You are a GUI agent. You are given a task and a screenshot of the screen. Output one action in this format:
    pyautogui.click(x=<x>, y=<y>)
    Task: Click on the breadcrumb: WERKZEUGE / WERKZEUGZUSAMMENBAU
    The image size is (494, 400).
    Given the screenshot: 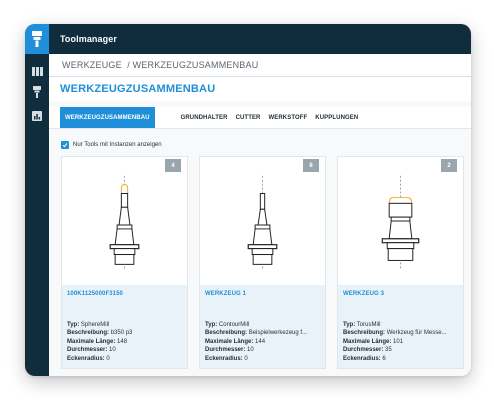 What is the action you would take?
    pyautogui.click(x=260, y=65)
    